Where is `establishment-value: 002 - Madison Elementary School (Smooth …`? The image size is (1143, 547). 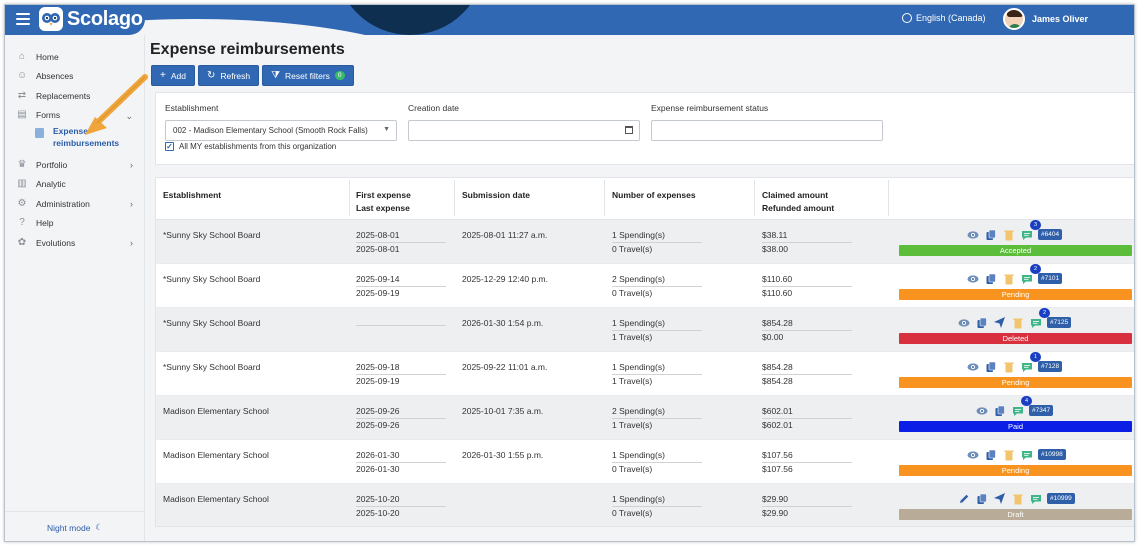 establishment-value: 002 - Madison Elementary School (Smooth … is located at coordinates (270, 130).